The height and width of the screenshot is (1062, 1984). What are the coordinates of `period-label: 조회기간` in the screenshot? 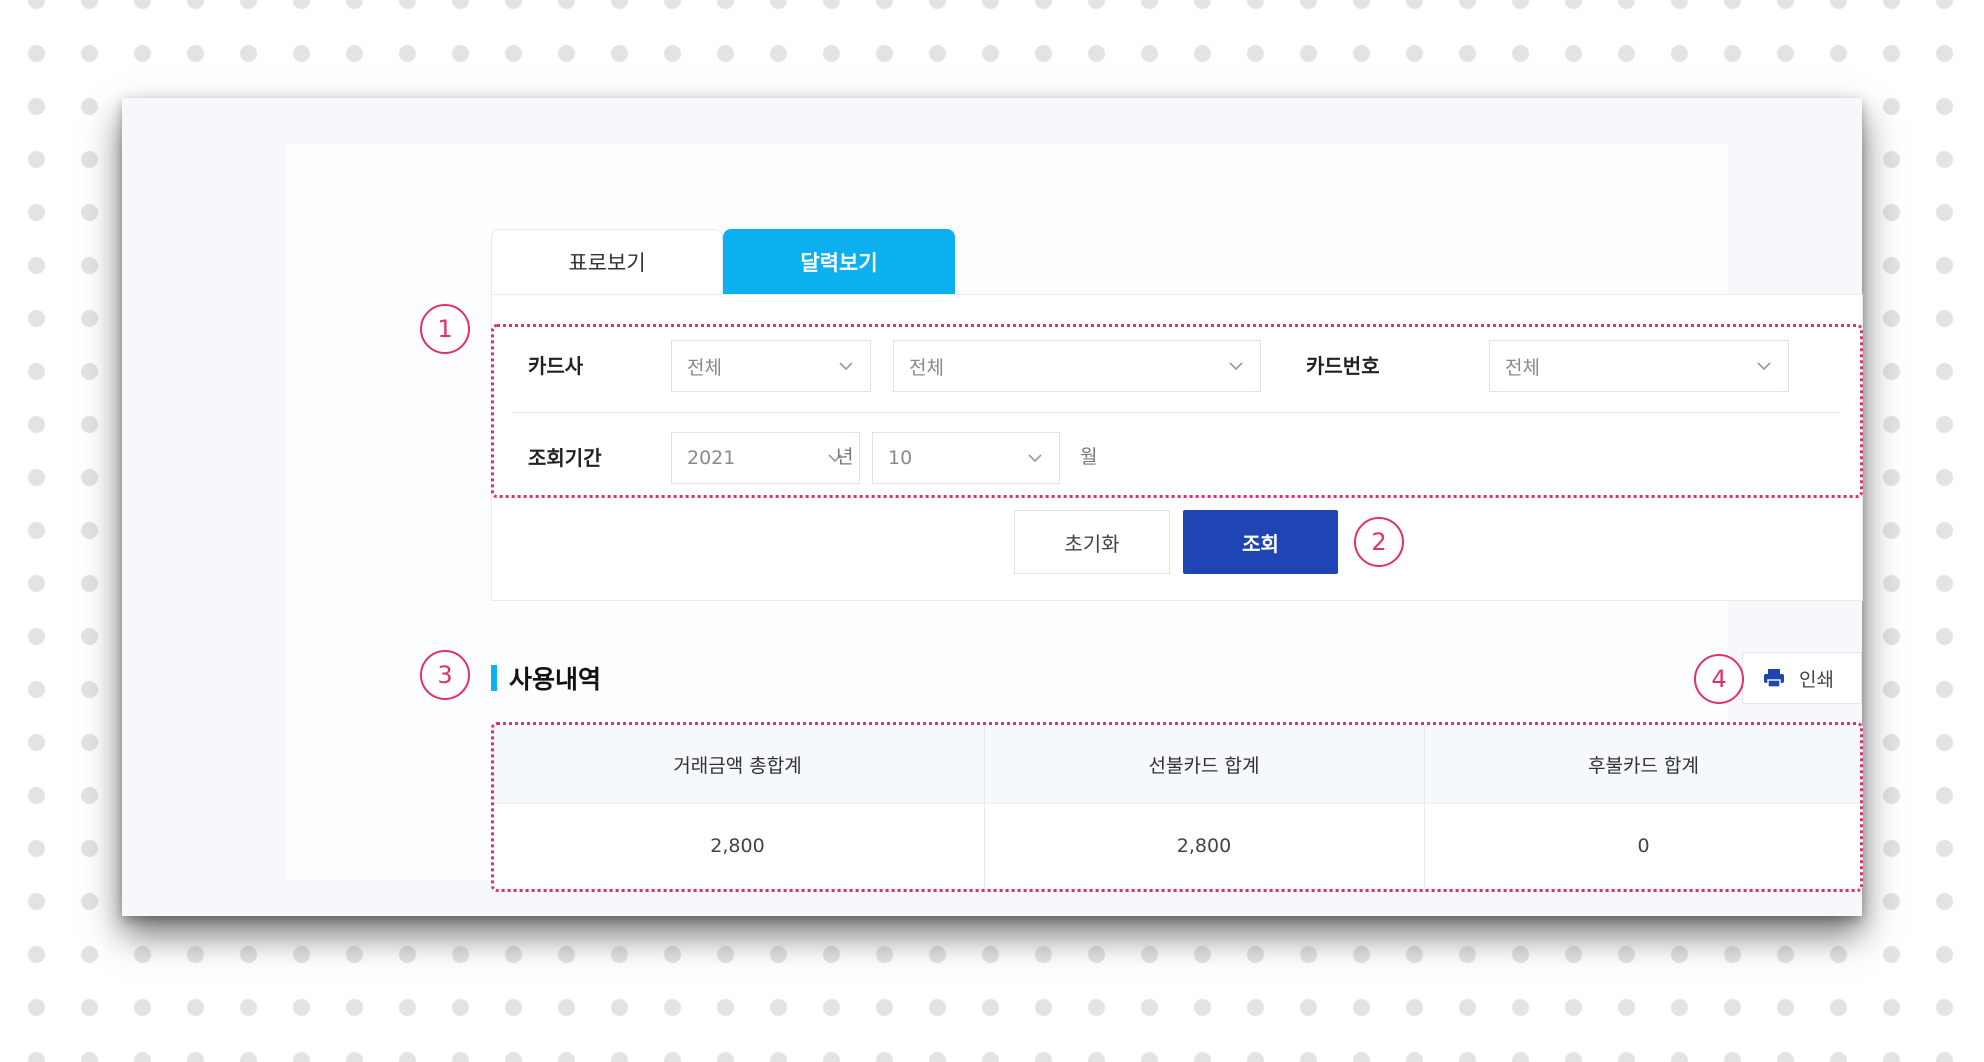 It's located at (565, 458).